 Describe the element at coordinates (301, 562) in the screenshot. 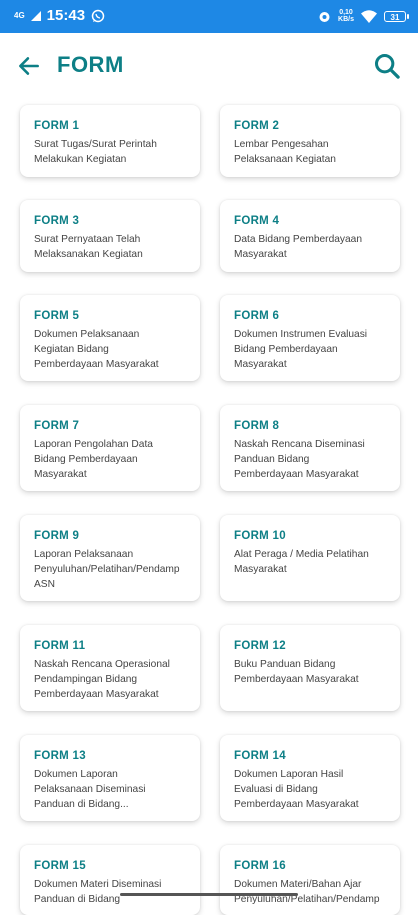

I see `form-description: Alat Peraga / Media Pelatihan Masyarakat` at that location.